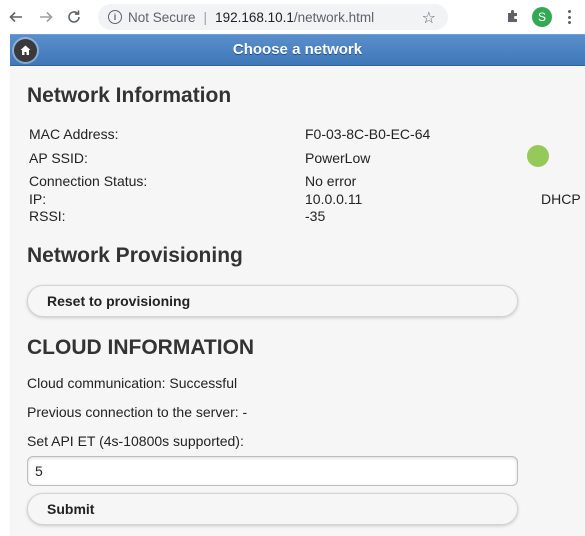 This screenshot has width=585, height=536. What do you see at coordinates (338, 158) in the screenshot?
I see `ssid-value: PowerLow` at bounding box center [338, 158].